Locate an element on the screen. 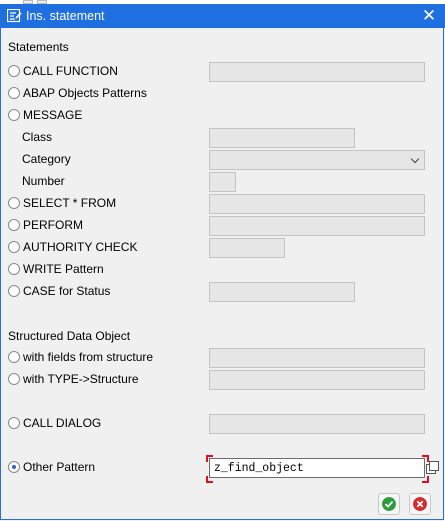  label-call-function: CALL FUNCTION is located at coordinates (70, 71).